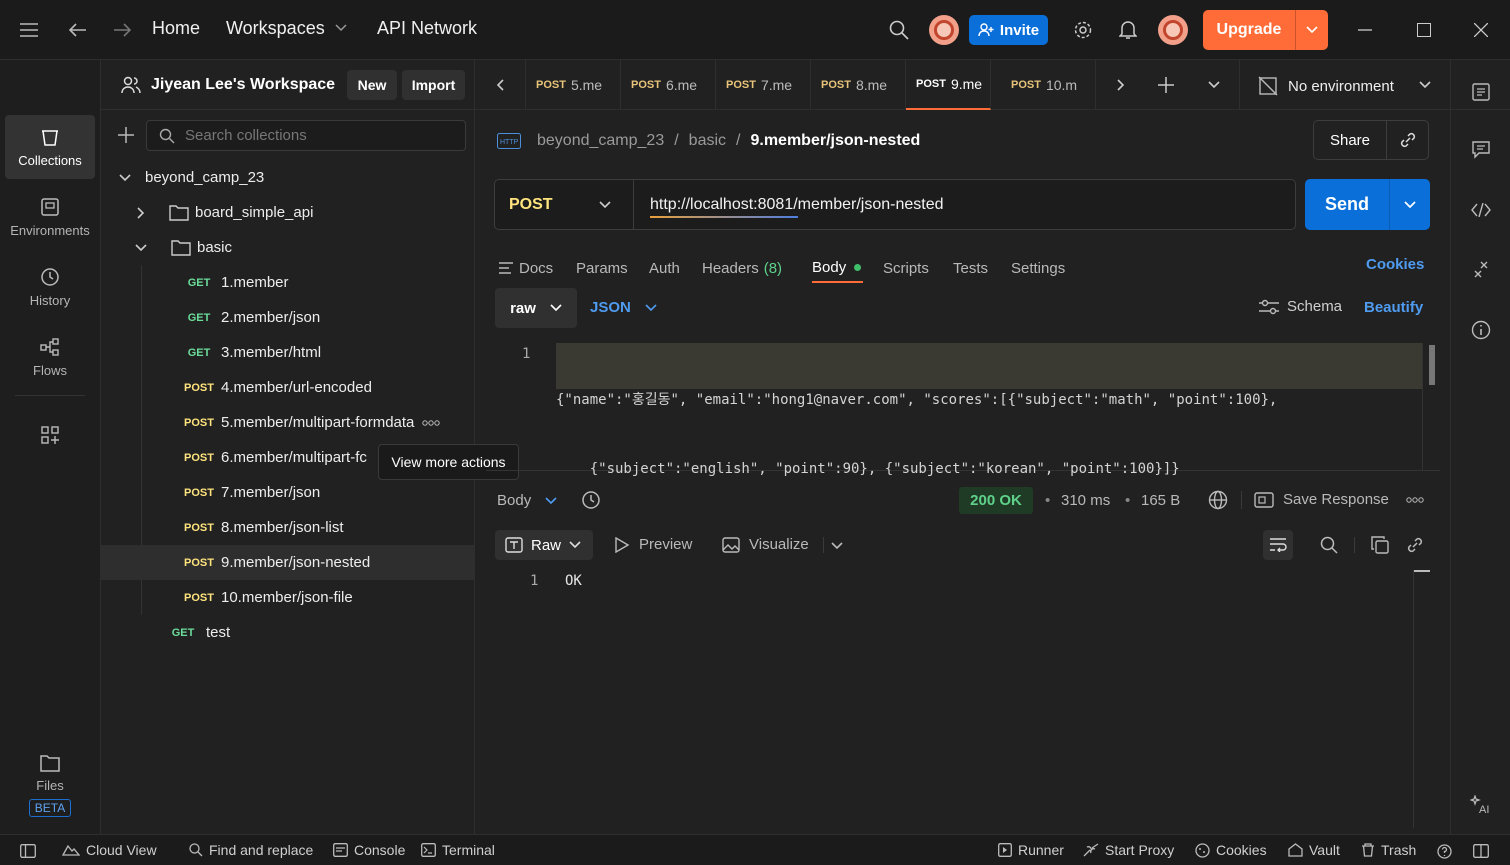 The width and height of the screenshot is (1510, 865). Describe the element at coordinates (288, 492) in the screenshot. I see `list-item: POST 7.member/json` at that location.